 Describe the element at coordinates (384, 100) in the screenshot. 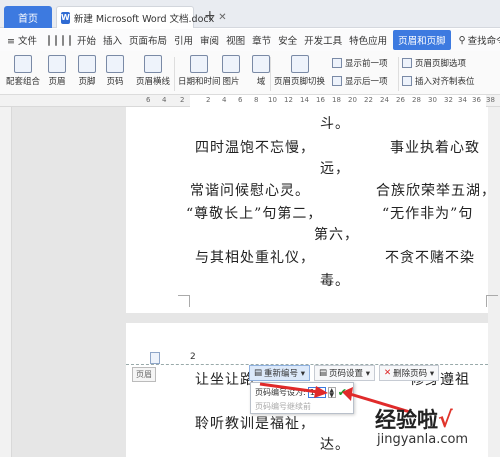

I see `ruler-mark: 24` at that location.